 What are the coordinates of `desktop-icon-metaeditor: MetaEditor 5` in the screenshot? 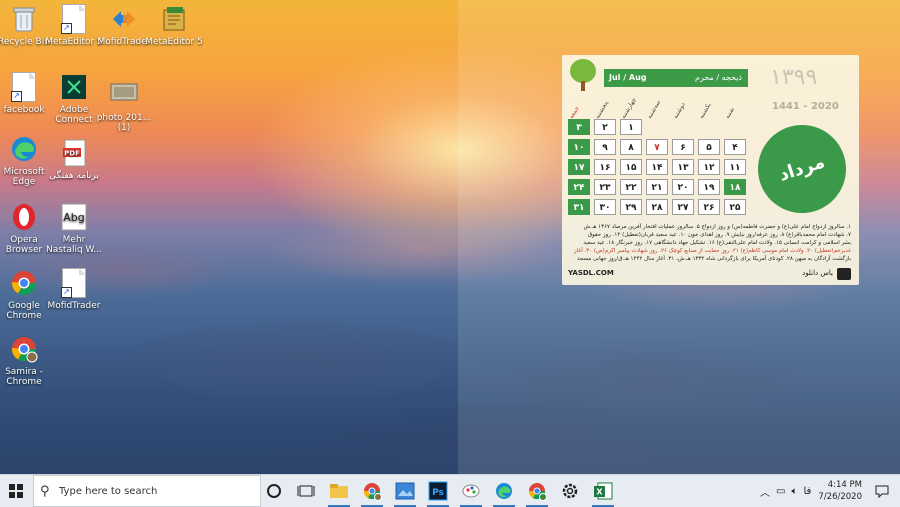 It's located at (174, 25).